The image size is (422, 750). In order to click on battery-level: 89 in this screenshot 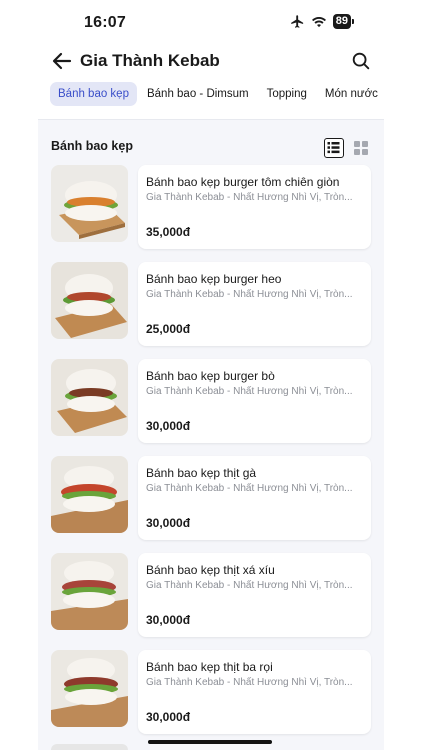, I will do `click(341, 21)`.